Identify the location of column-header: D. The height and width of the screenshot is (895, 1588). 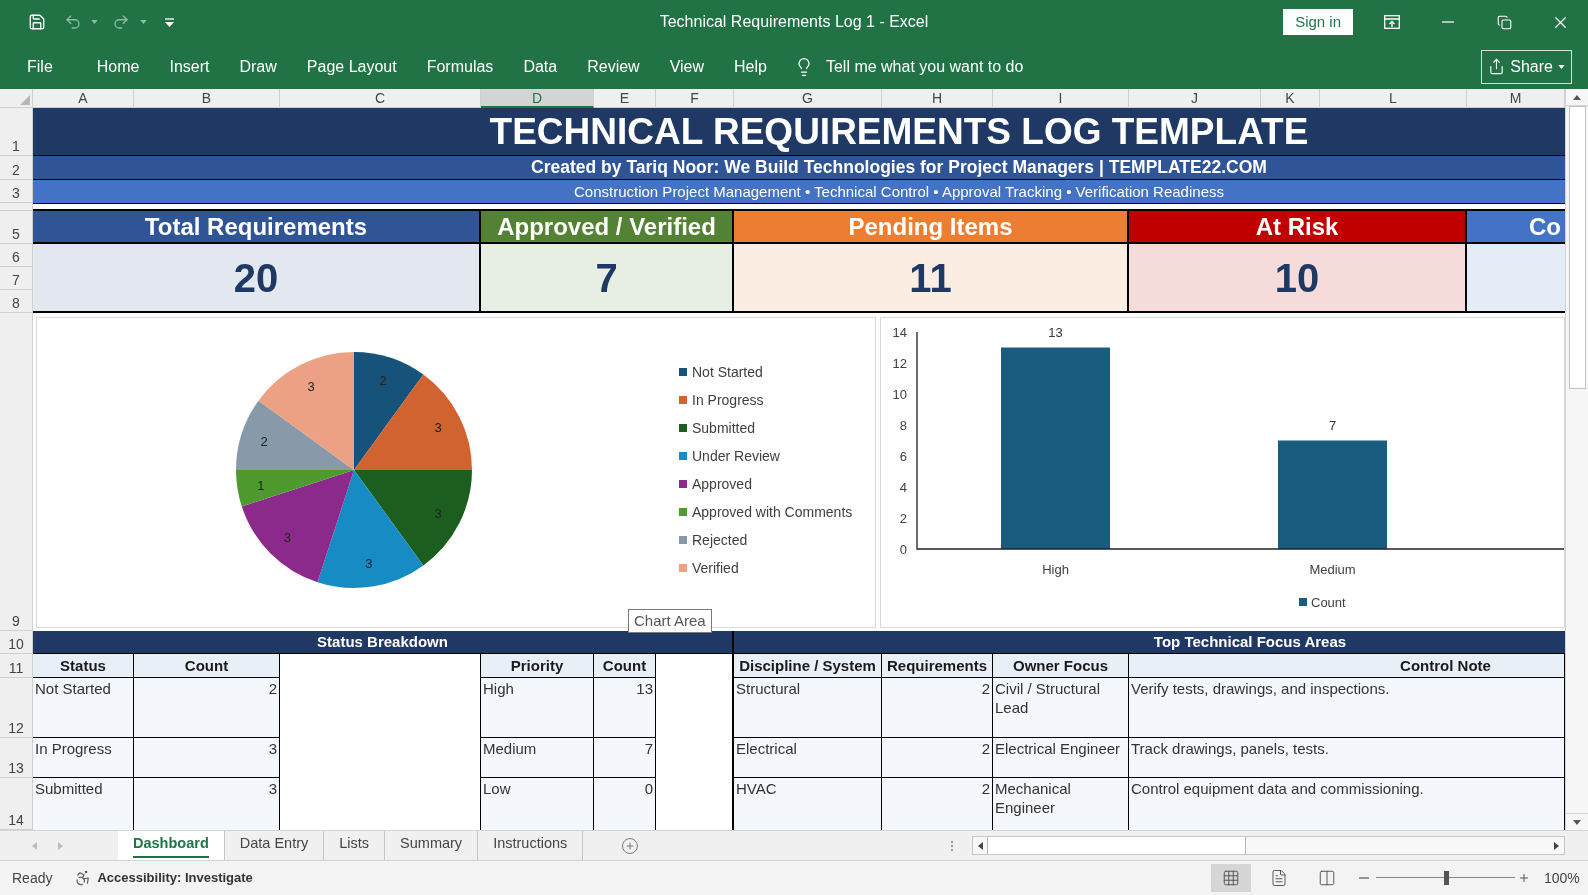
(537, 98).